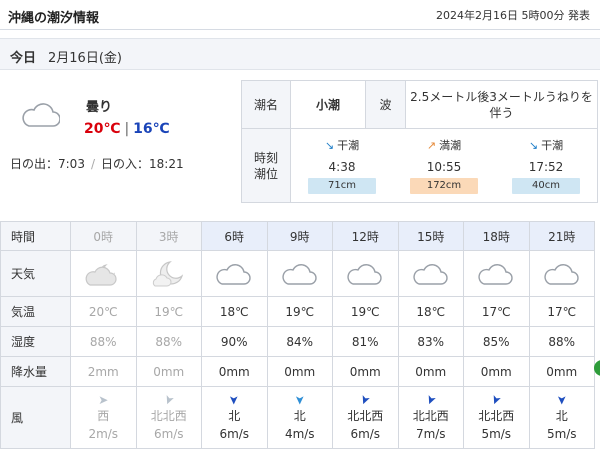 The width and height of the screenshot is (600, 461). What do you see at coordinates (103, 311) in the screenshot?
I see `temp-cell: 20℃` at bounding box center [103, 311].